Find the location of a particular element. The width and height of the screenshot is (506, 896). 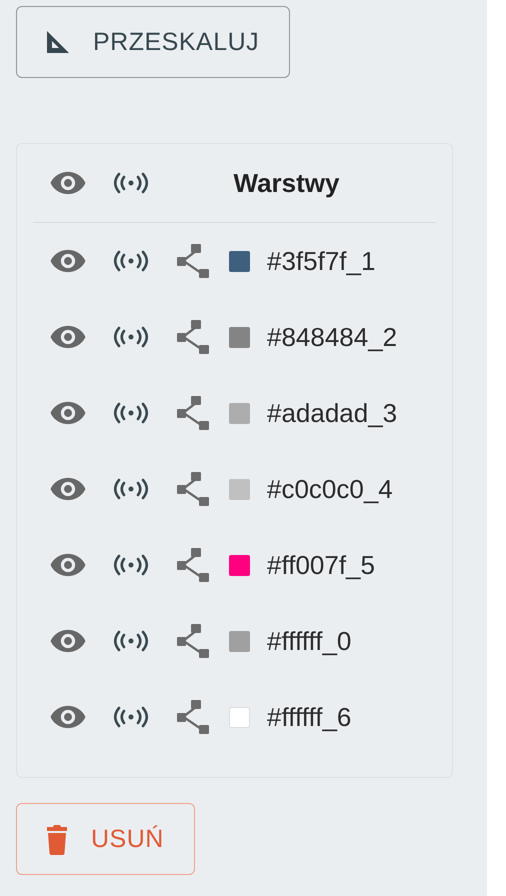

panel-title: Warstwy is located at coordinates (286, 183).